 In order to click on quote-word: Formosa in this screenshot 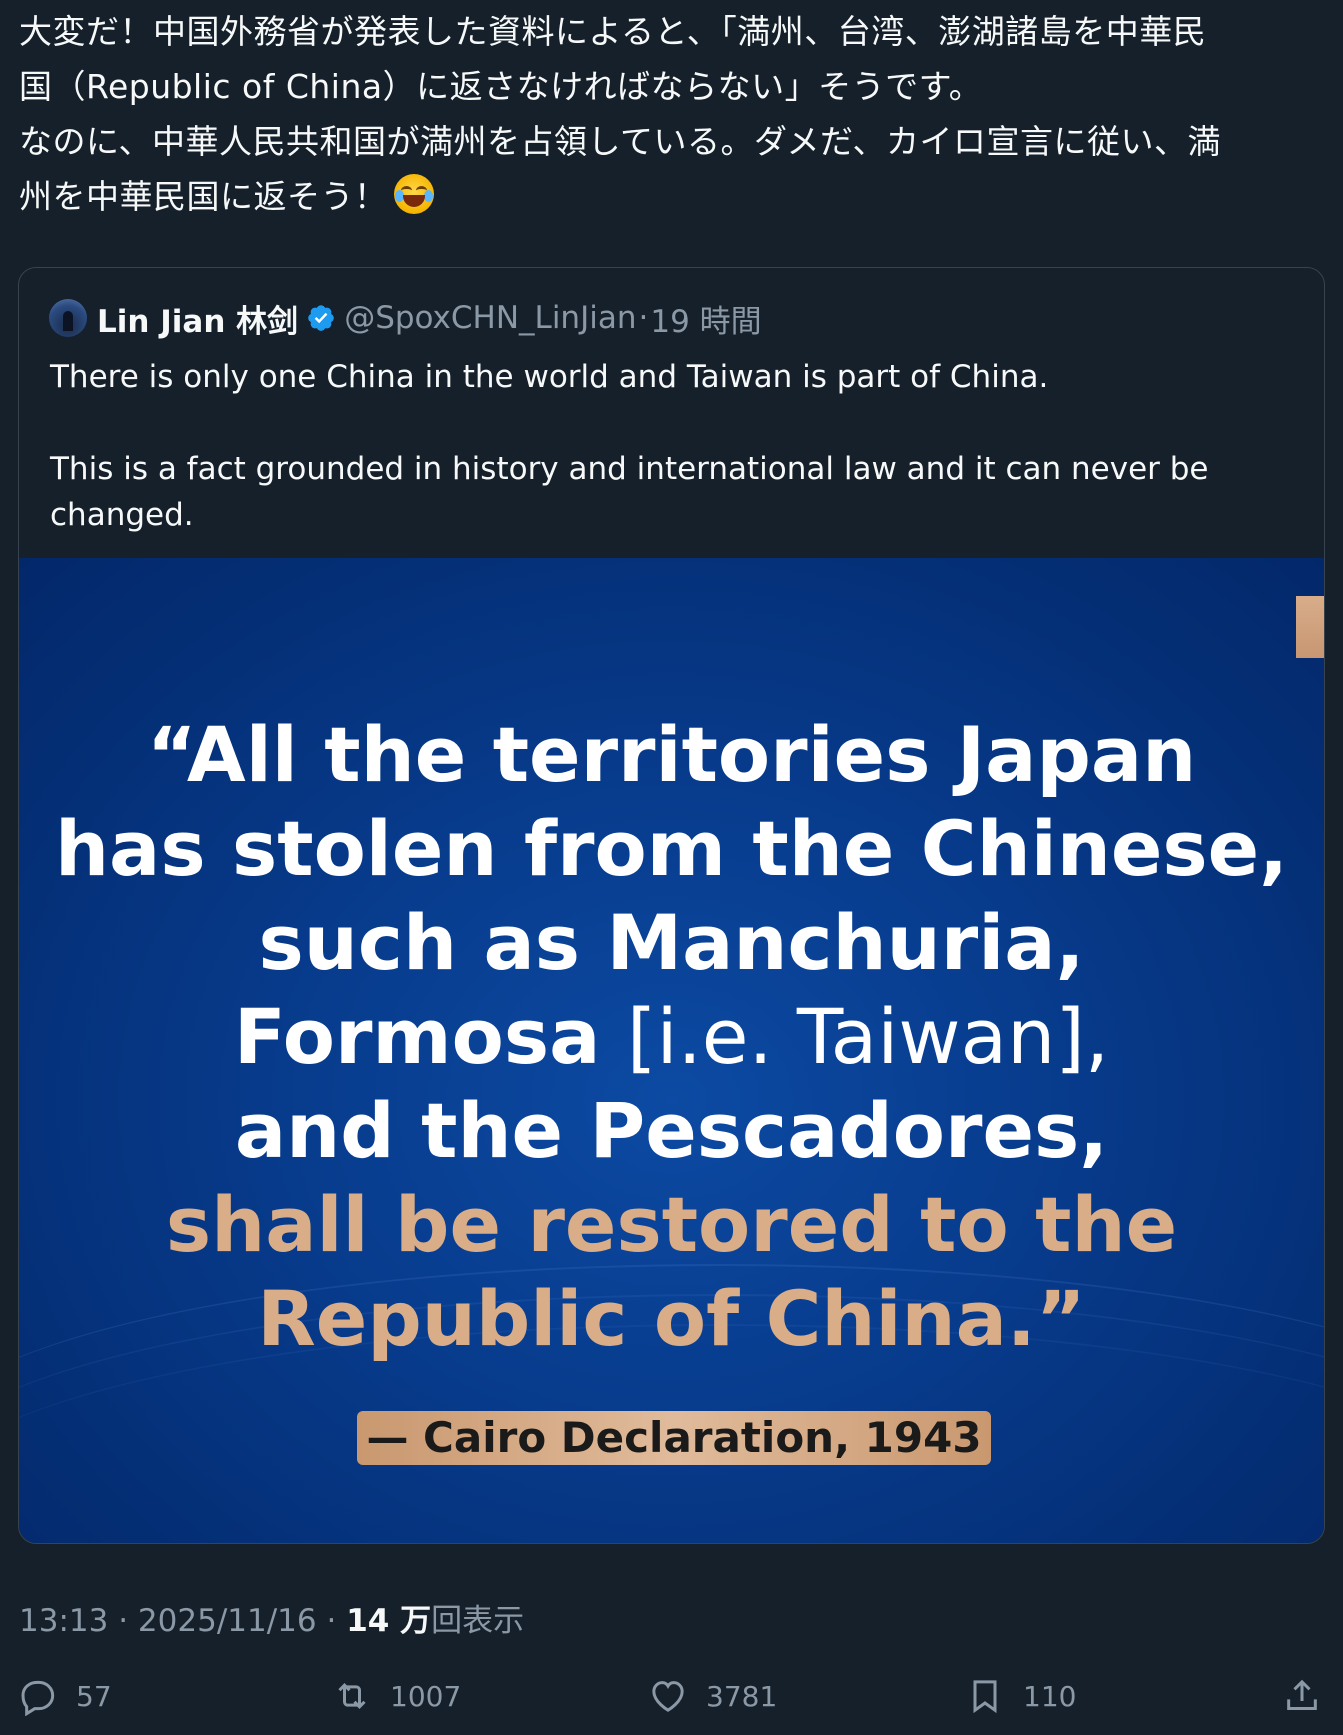, I will do `click(417, 1036)`.